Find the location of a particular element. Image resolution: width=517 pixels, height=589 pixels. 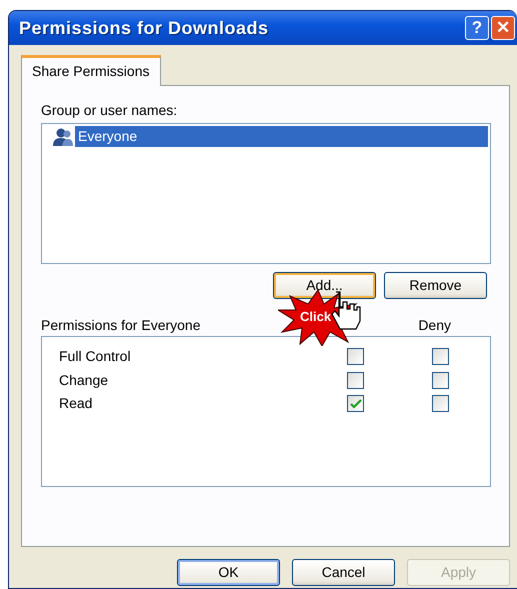

help-button: ? is located at coordinates (477, 28).